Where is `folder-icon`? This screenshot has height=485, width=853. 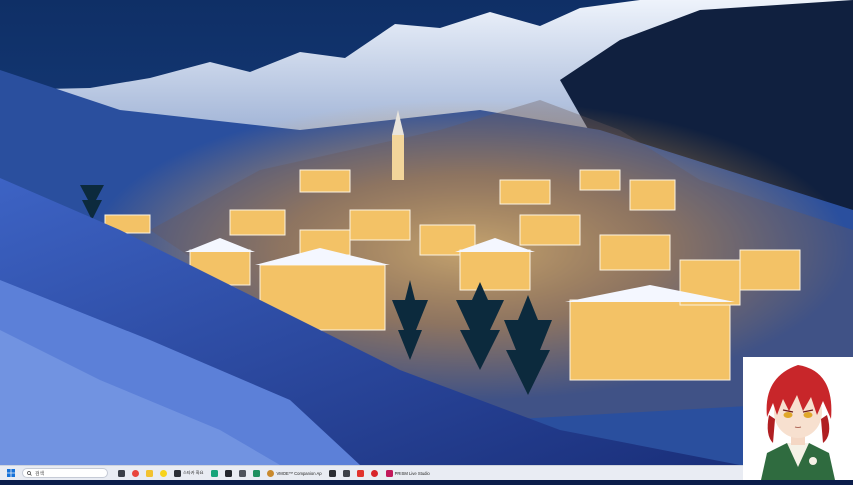
folder-icon is located at coordinates (149, 473).